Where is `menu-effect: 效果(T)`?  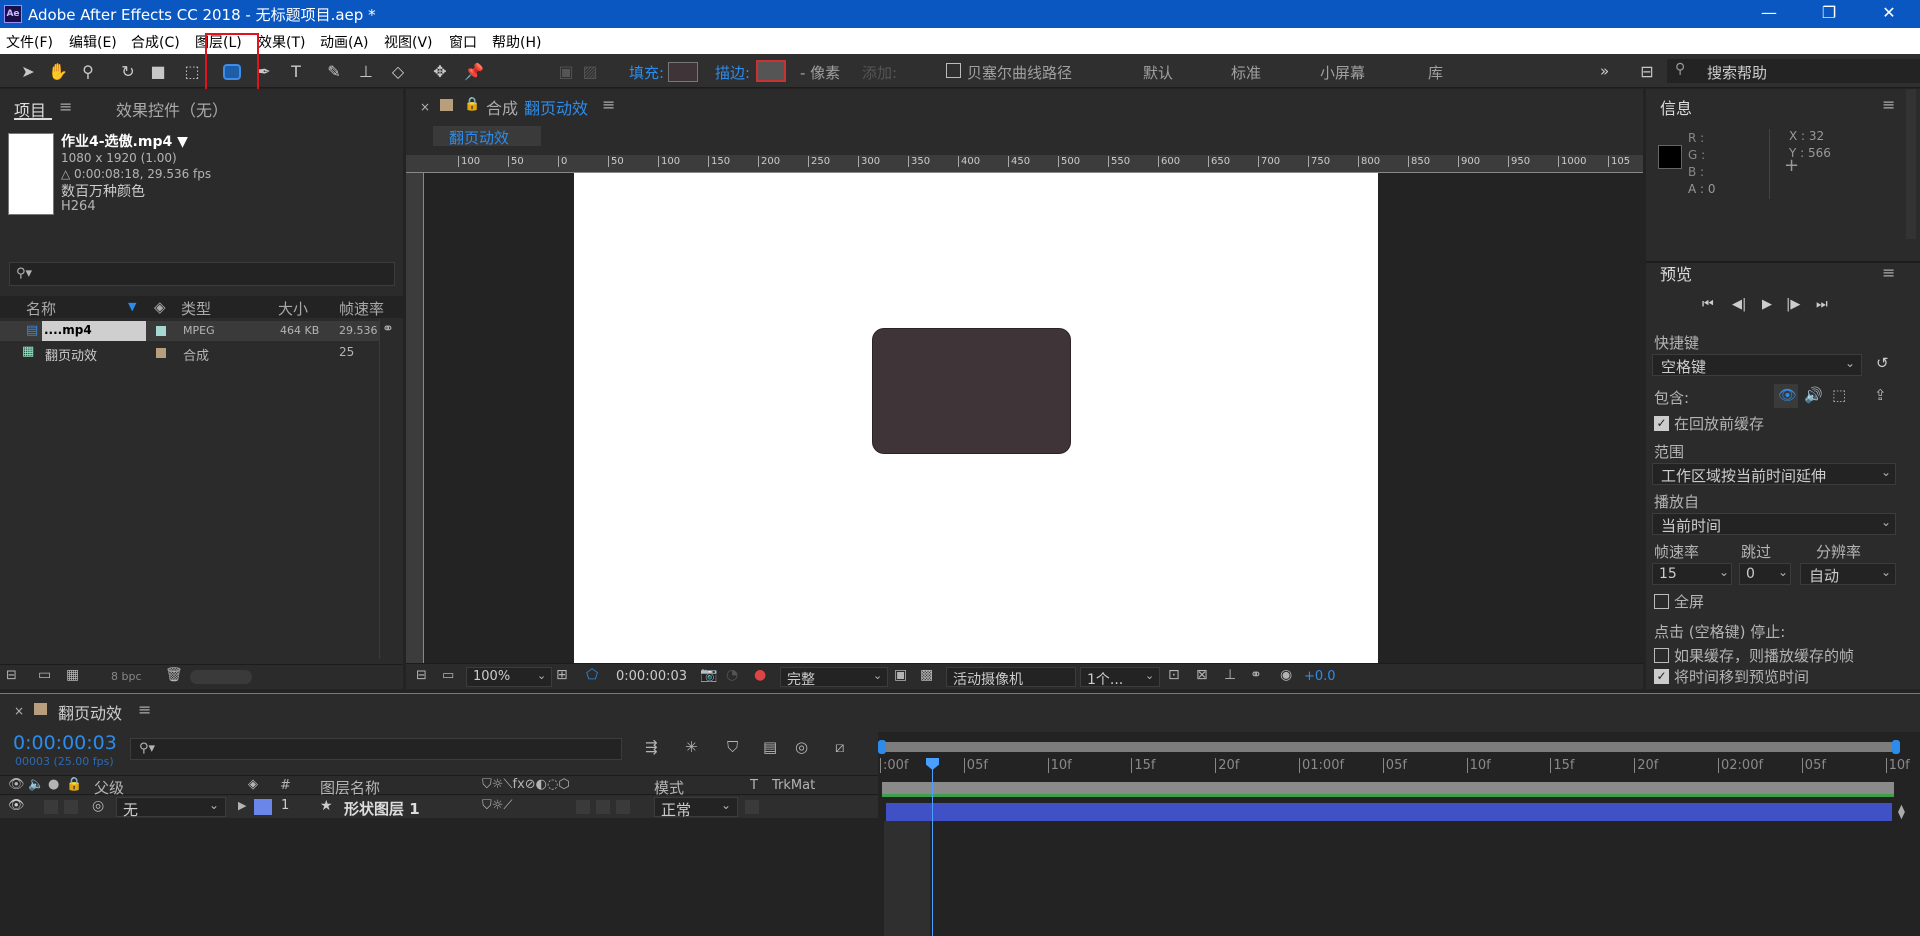 menu-effect: 效果(T) is located at coordinates (281, 42).